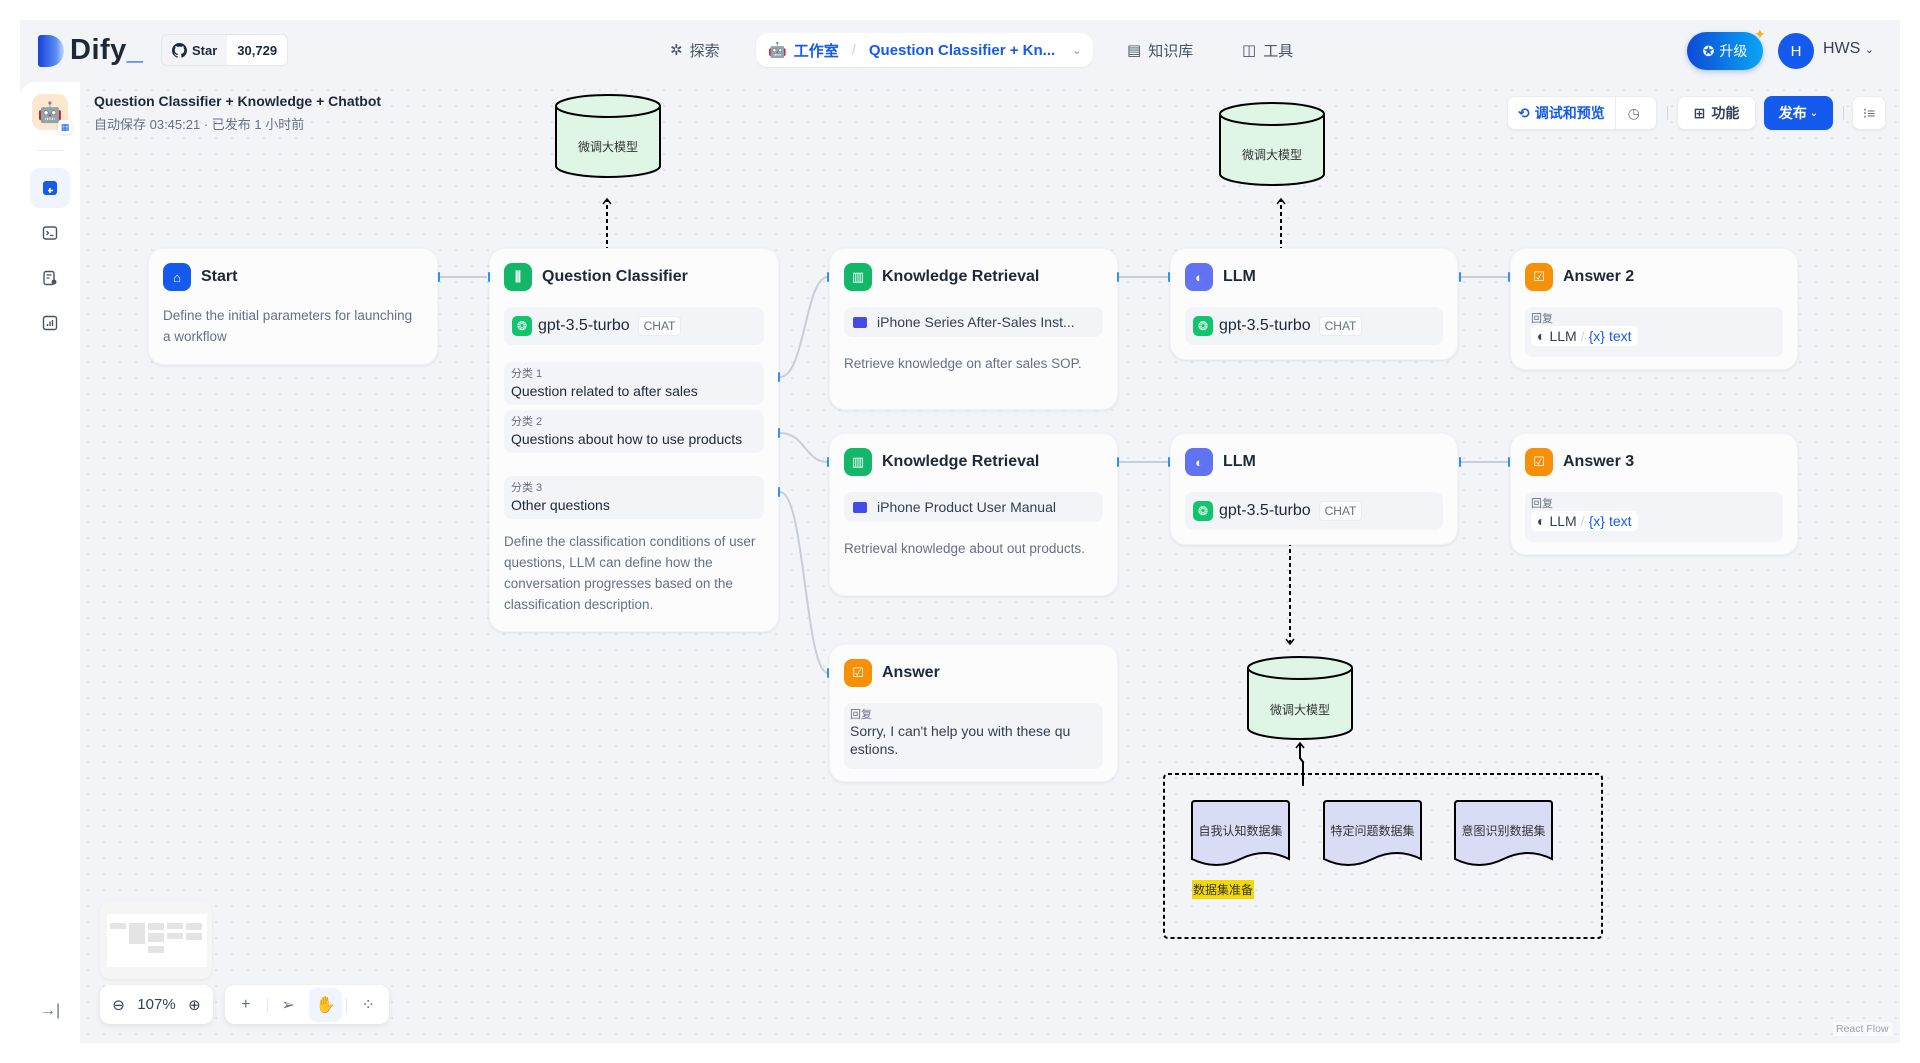 This screenshot has width=1920, height=1063. I want to click on class-item: 分类 3 Other questions, so click(634, 497).